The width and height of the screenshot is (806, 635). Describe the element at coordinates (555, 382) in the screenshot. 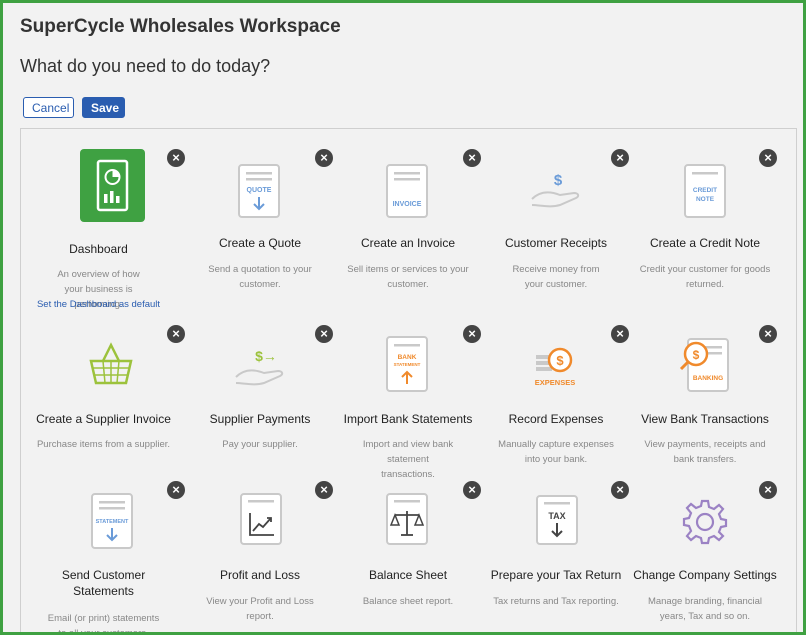

I see `icon-label: EXPENSES` at that location.